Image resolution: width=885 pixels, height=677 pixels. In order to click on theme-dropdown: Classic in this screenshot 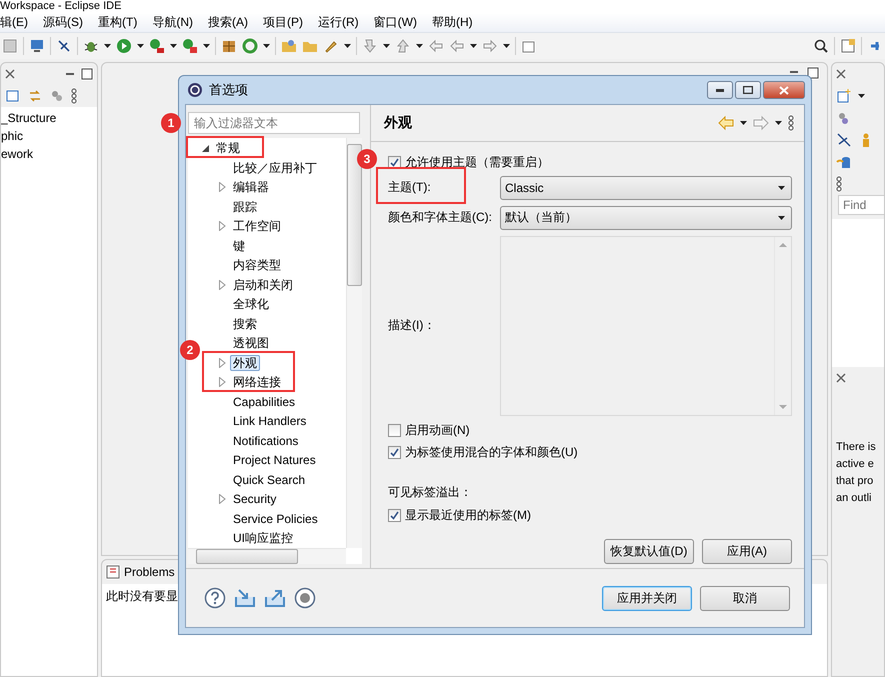, I will do `click(646, 188)`.